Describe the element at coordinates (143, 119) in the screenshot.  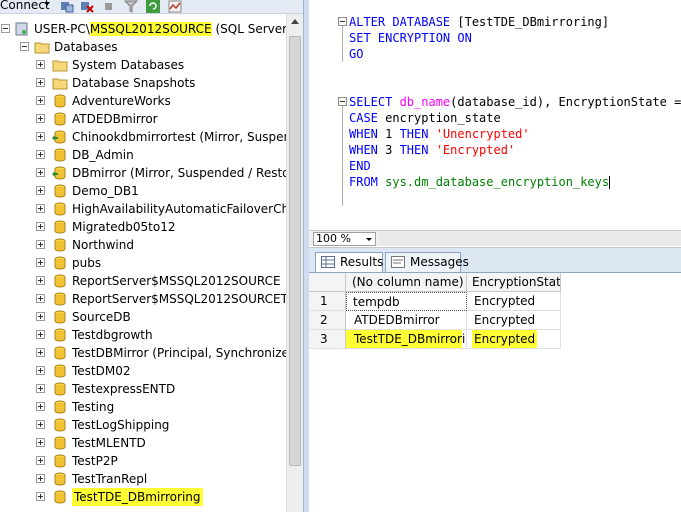
I see `tree-item: ATDEDBmirror` at that location.